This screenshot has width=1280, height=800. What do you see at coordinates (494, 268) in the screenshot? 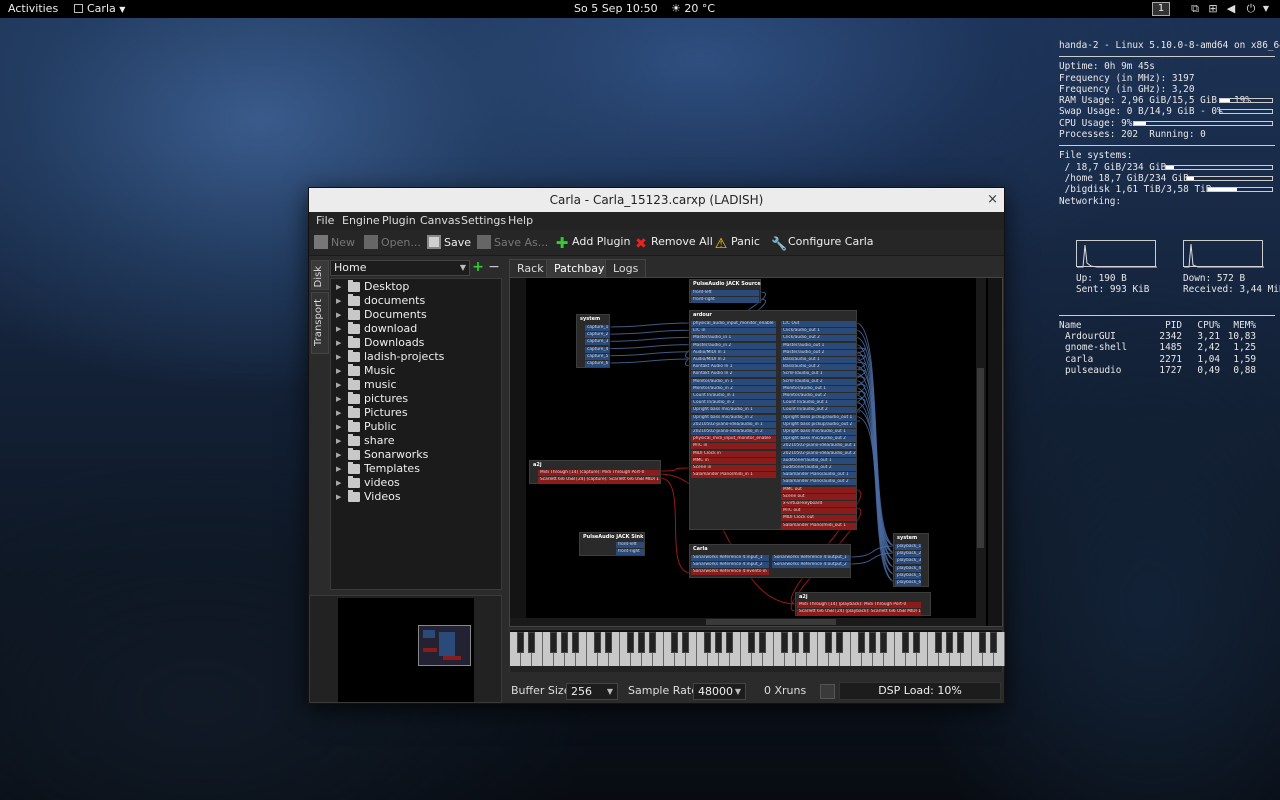
I see `remove-folder-button: −` at bounding box center [494, 268].